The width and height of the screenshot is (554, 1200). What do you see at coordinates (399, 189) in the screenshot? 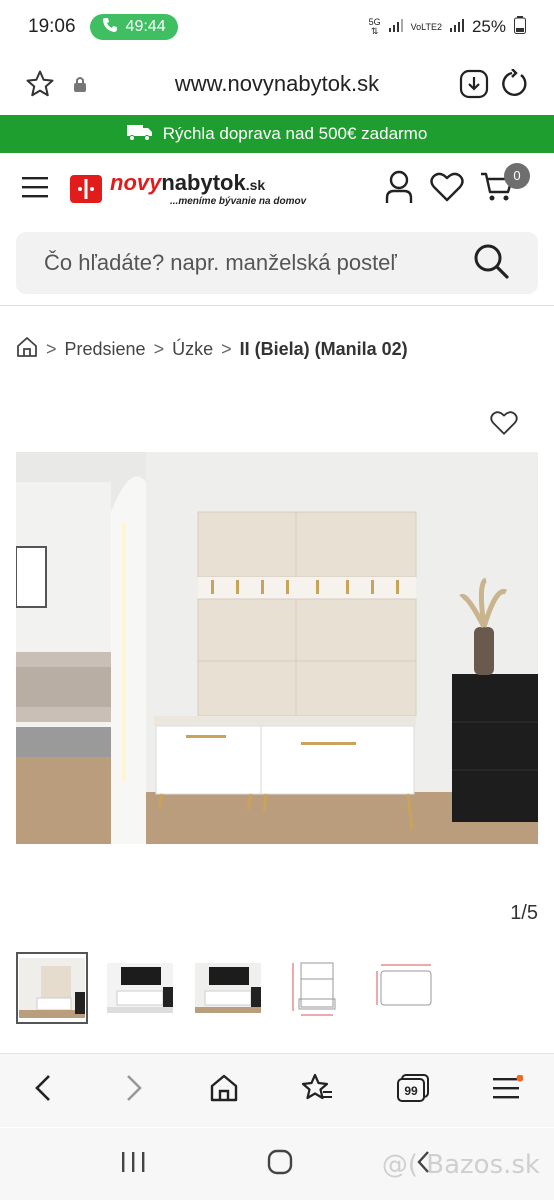
I see `account-user-icon` at bounding box center [399, 189].